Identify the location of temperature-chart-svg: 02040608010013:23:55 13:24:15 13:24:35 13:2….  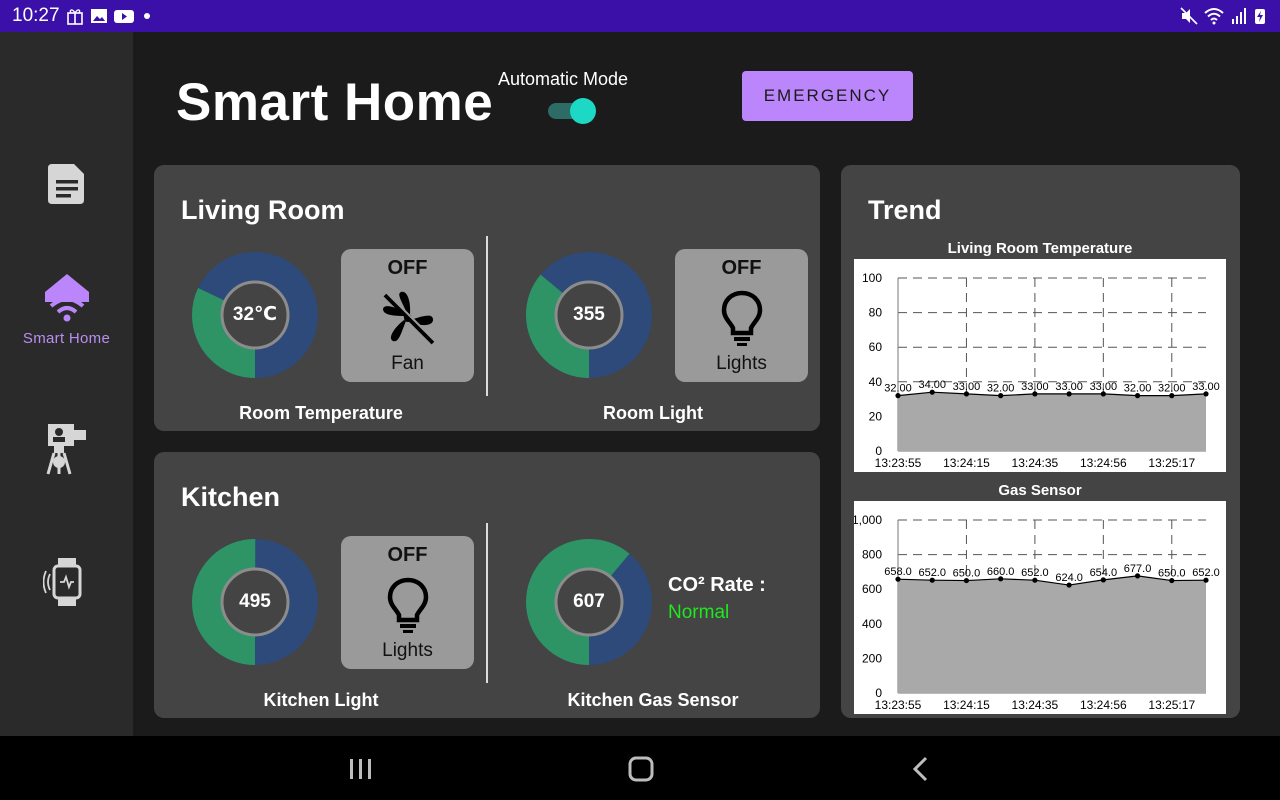
(1041, 370).